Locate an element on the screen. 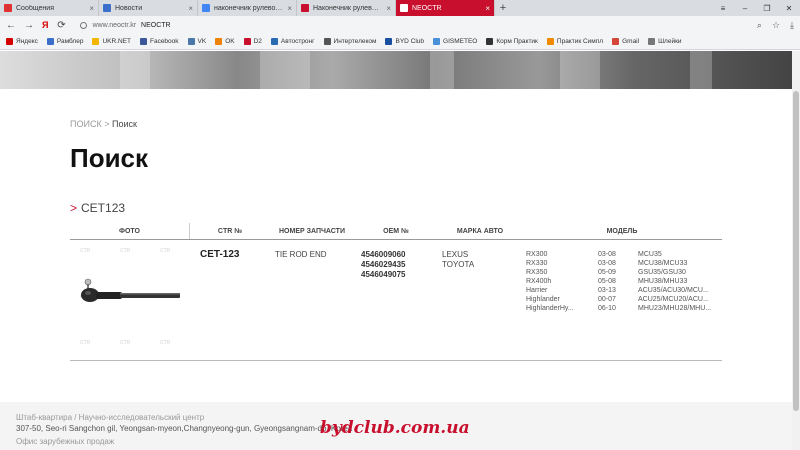 This screenshot has height=450, width=800. search-query: > CET123 is located at coordinates (97, 208).